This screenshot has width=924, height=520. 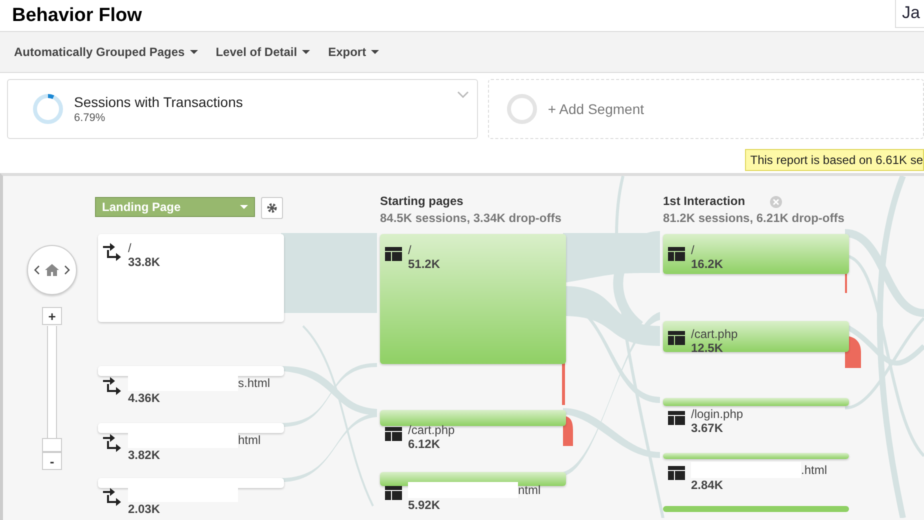 What do you see at coordinates (263, 52) in the screenshot?
I see `toolbar-menu-button: Level of Detail` at bounding box center [263, 52].